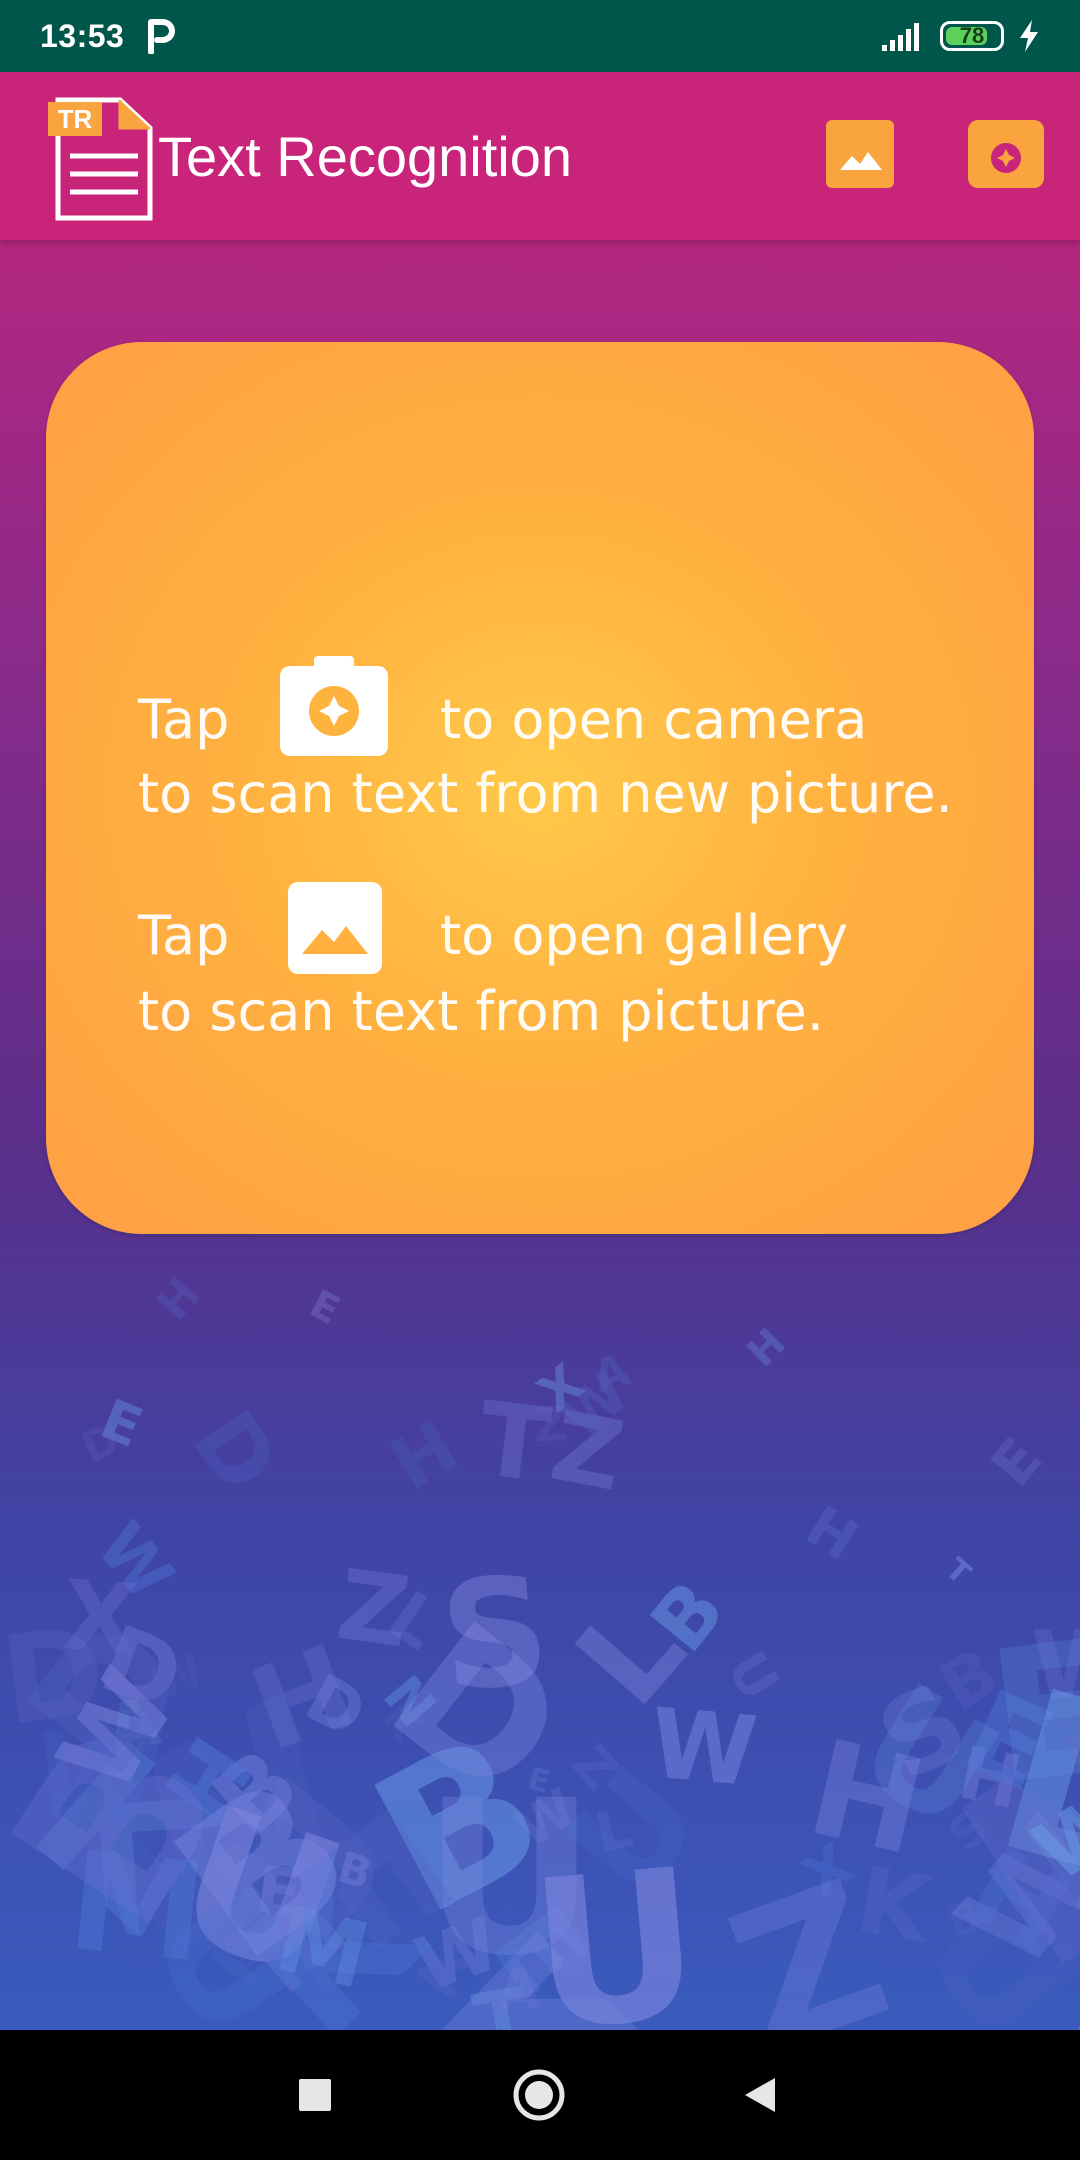 Image resolution: width=1080 pixels, height=2160 pixels. I want to click on parking-app-icon, so click(162, 36).